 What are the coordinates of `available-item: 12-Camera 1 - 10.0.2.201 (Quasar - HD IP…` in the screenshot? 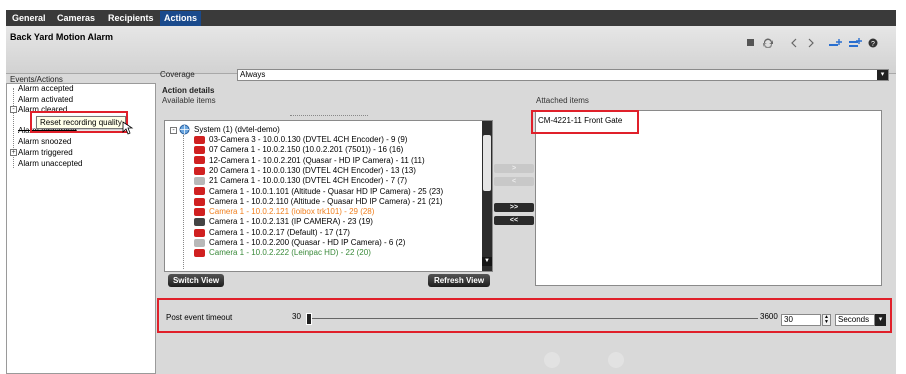 It's located at (309, 160).